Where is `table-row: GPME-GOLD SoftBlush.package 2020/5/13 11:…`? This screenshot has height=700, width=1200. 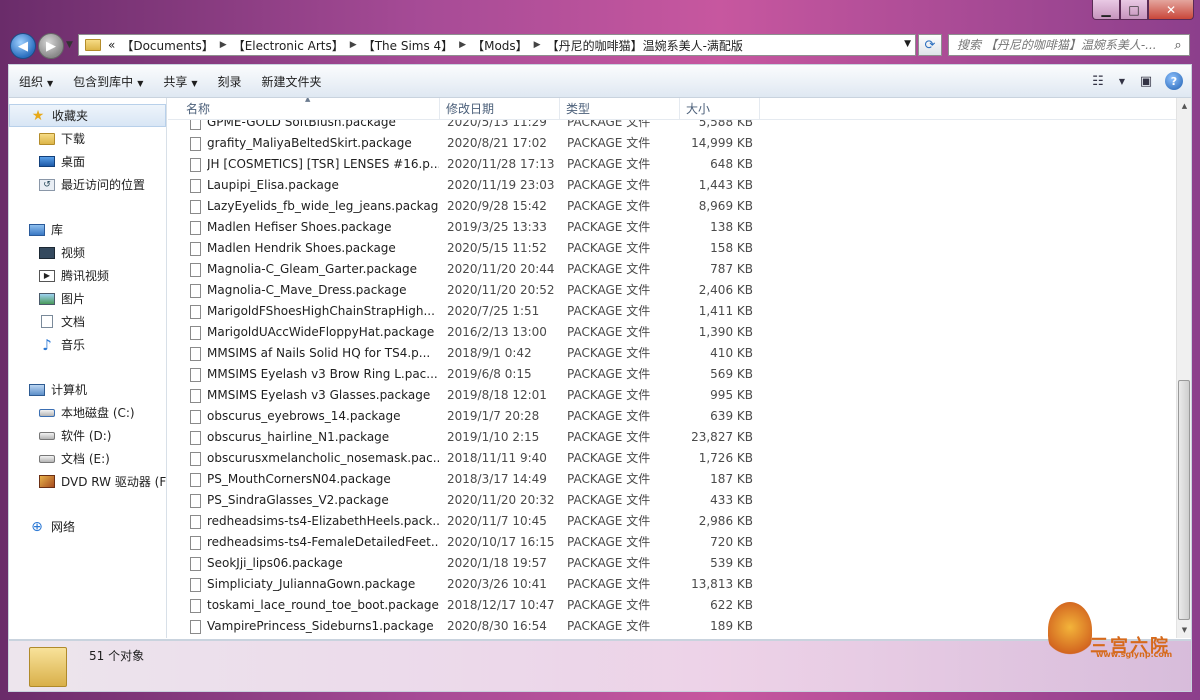
table-row: GPME-GOLD SoftBlush.package 2020/5/13 11:… is located at coordinates (673, 126).